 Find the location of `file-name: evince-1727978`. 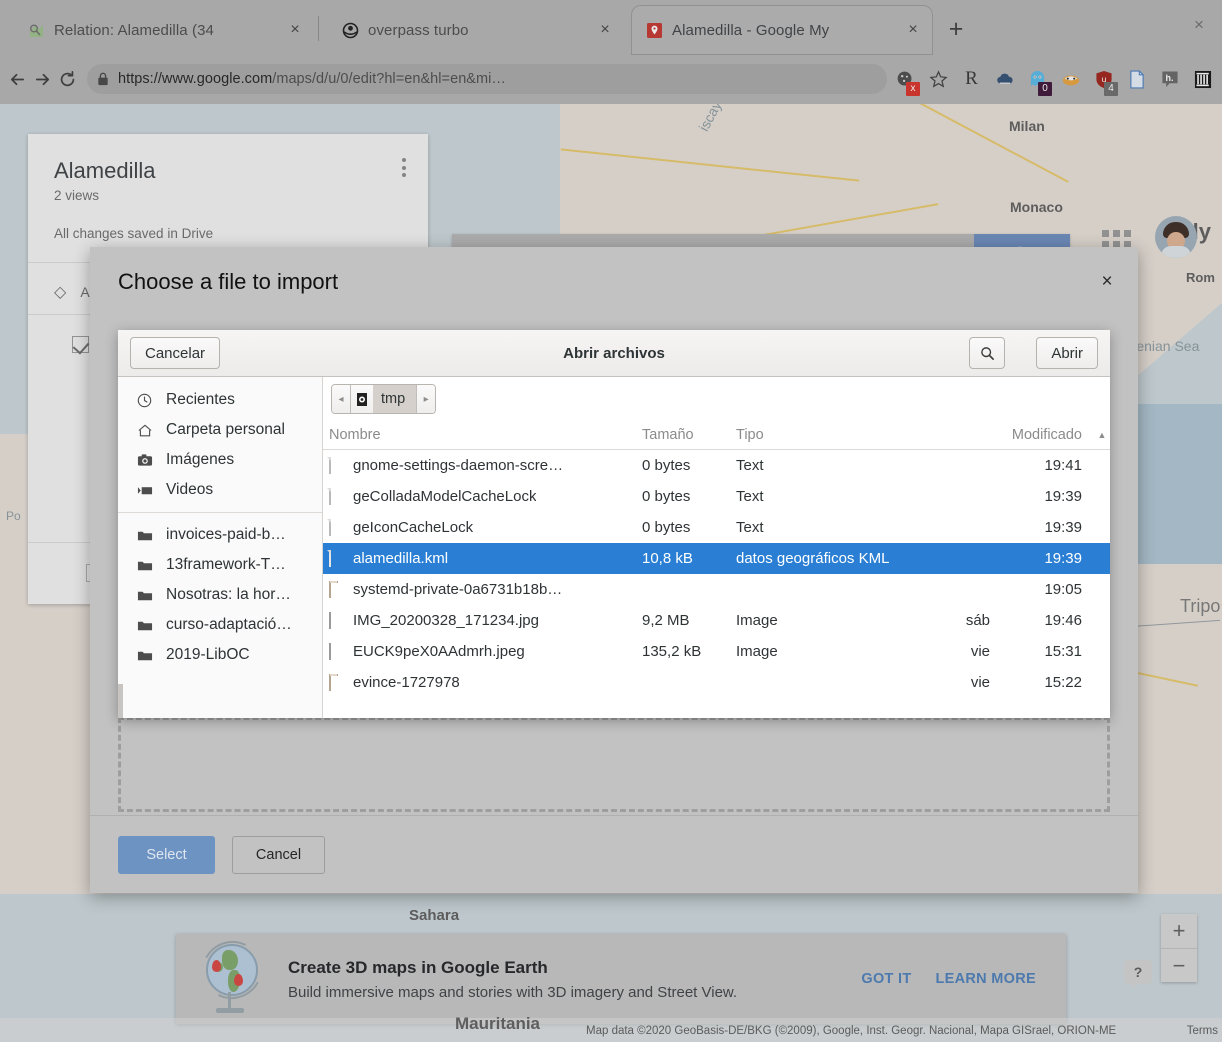

file-name: evince-1727978 is located at coordinates (406, 682).